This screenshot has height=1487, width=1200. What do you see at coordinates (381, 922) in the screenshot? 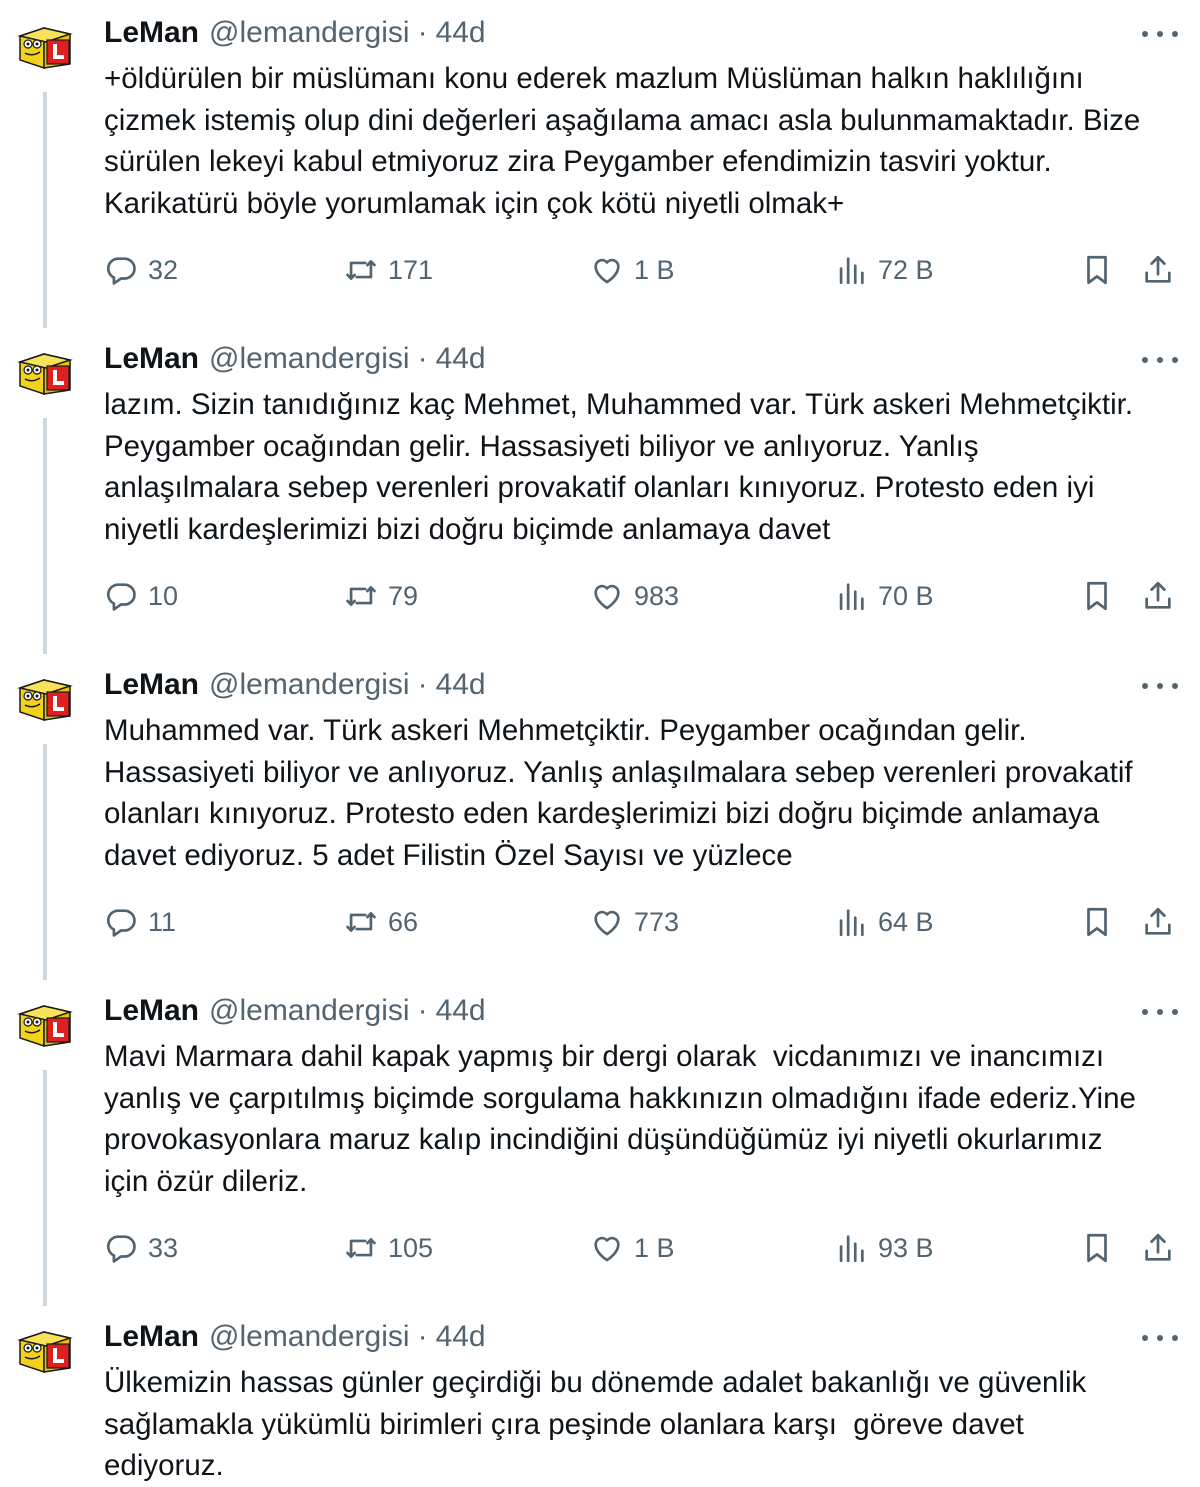
I see `repost-button: 66` at bounding box center [381, 922].